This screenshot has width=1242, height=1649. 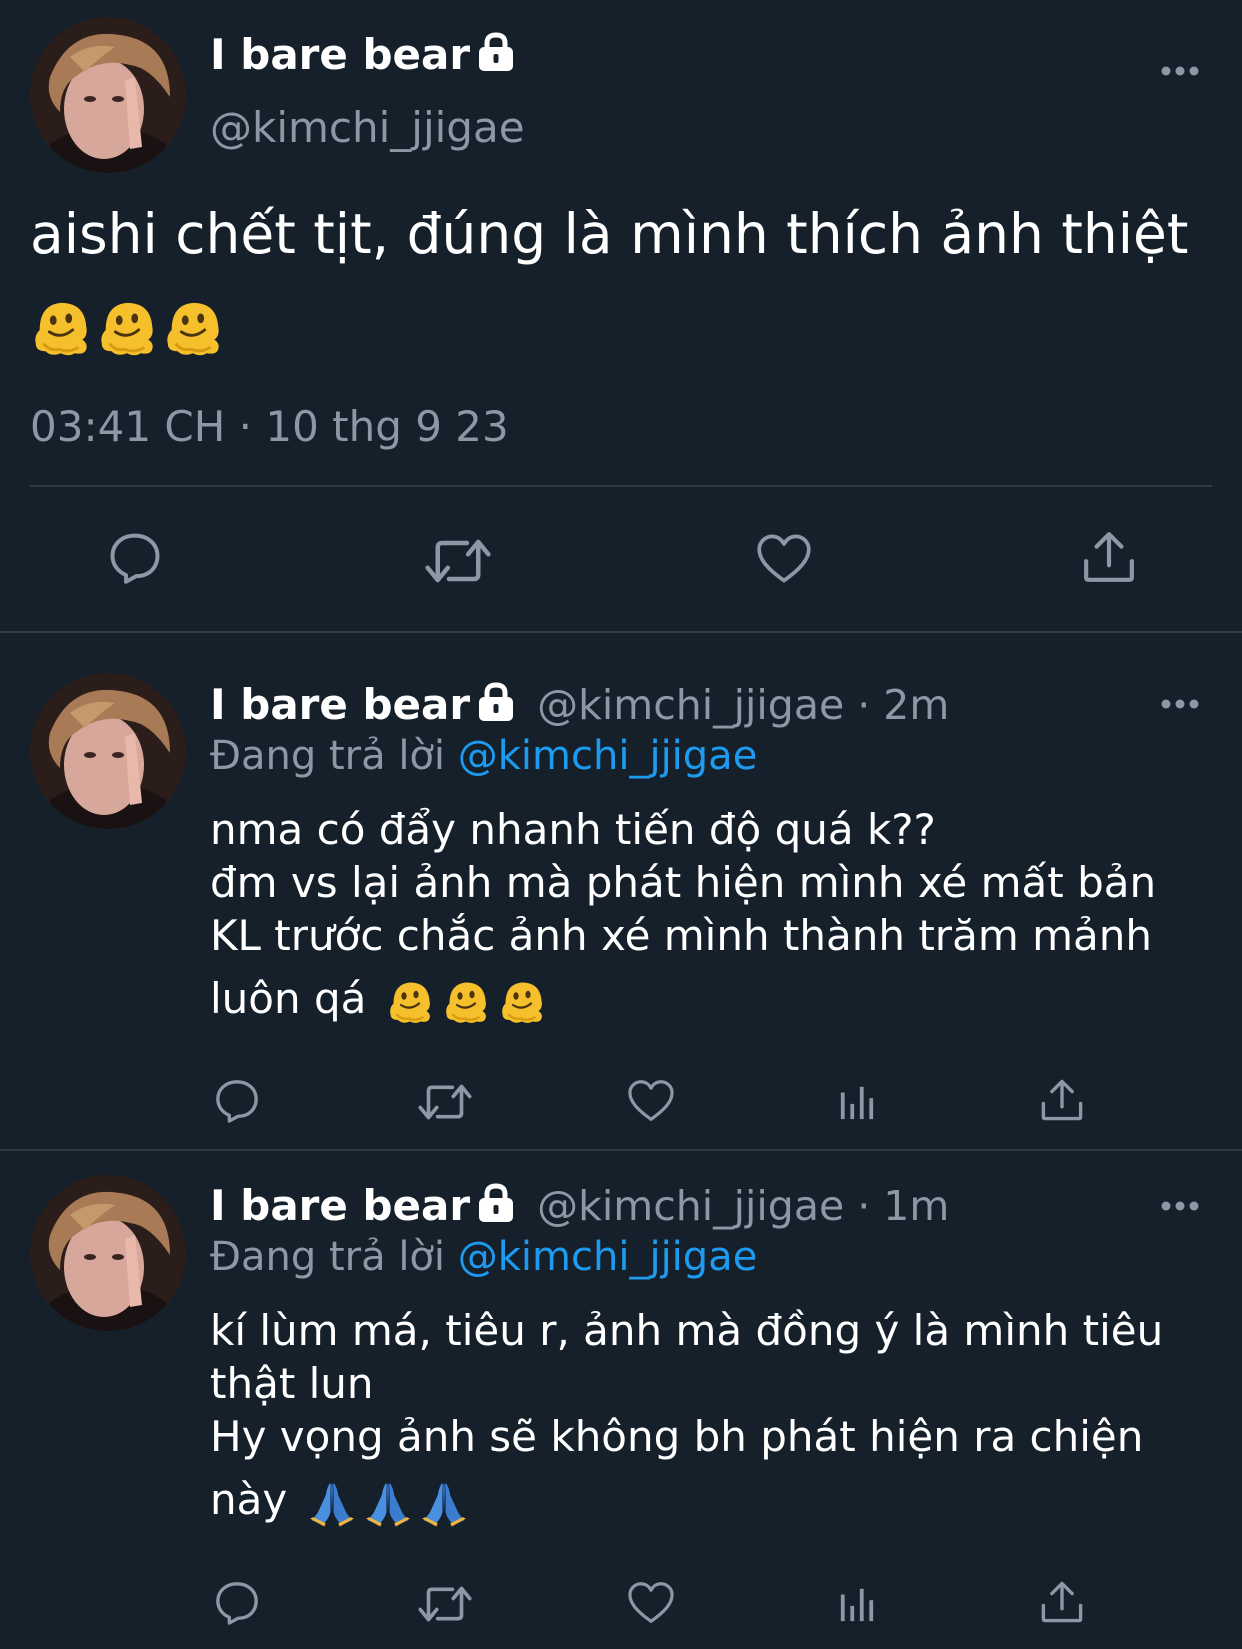 I want to click on reply-header: I bare bear @kimchi_jjigae · 2m, so click(x=579, y=704).